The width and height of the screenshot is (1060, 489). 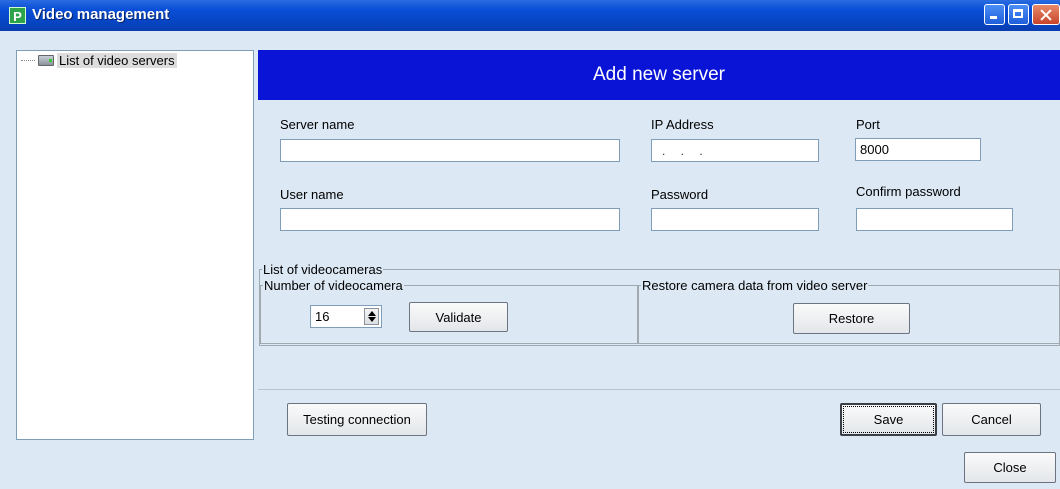 What do you see at coordinates (323, 269) in the screenshot?
I see `videocameras-group-title: List of videocameras` at bounding box center [323, 269].